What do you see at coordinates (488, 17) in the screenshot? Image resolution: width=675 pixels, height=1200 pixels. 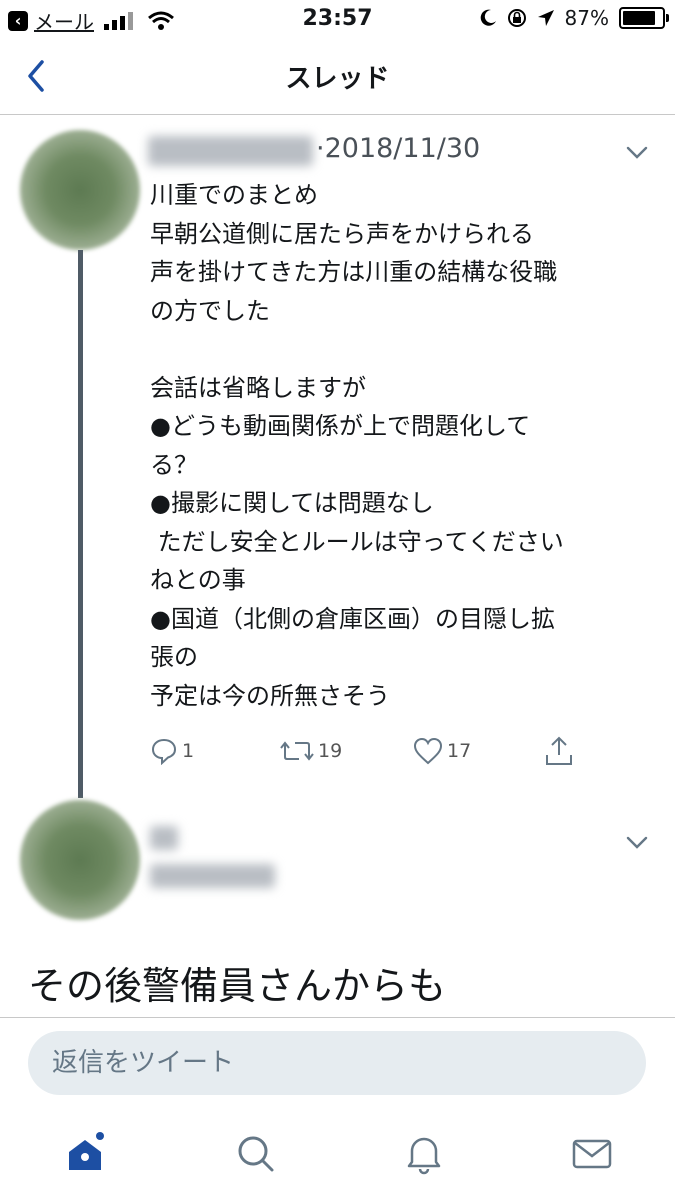 I see `moon-icon` at bounding box center [488, 17].